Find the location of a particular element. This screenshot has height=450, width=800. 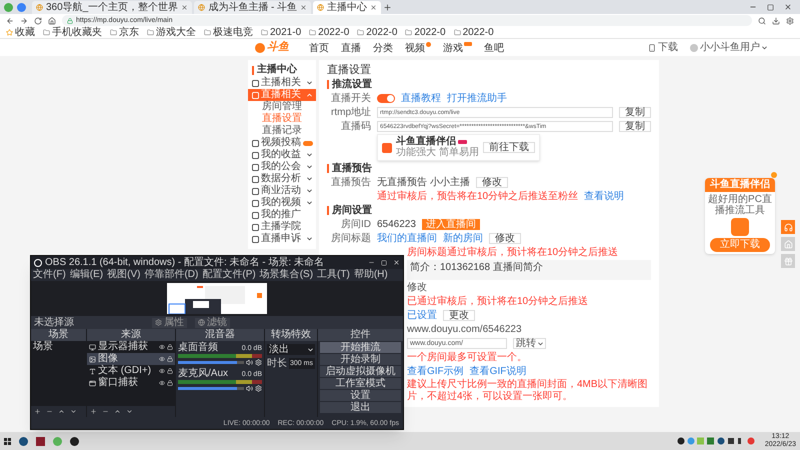

nav-link: 分类 is located at coordinates (383, 48).